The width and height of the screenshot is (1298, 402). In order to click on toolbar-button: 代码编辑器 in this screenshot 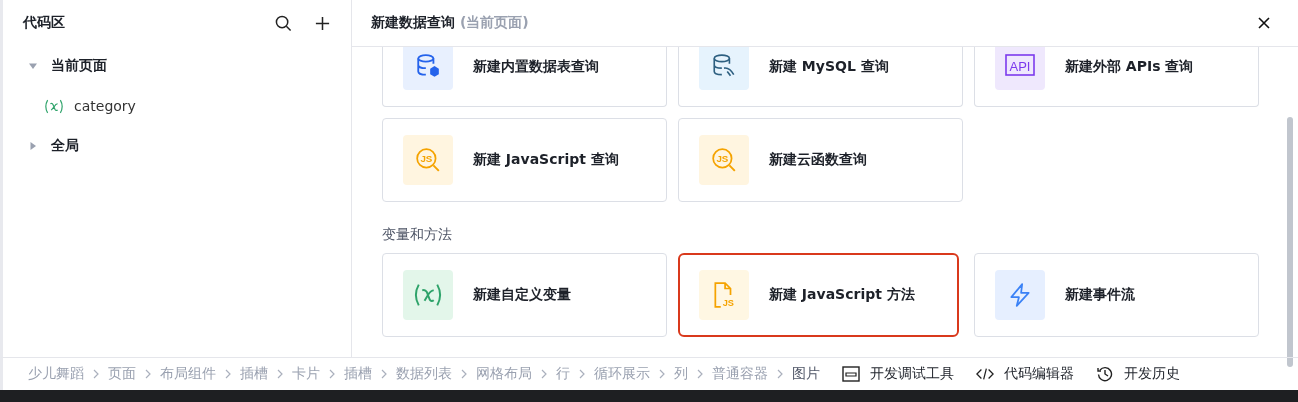, I will do `click(1025, 374)`.